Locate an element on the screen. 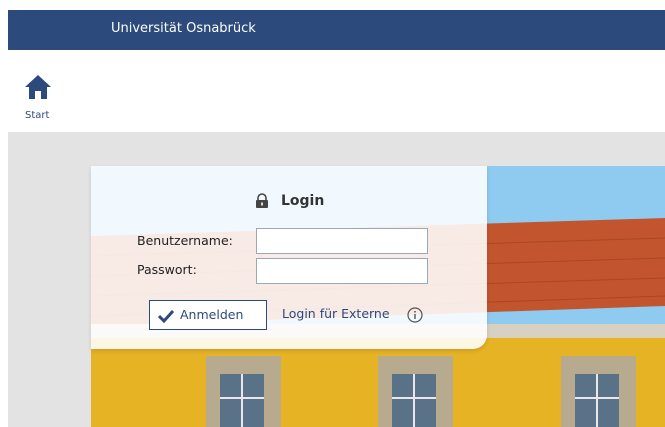  home-icon is located at coordinates (38, 87).